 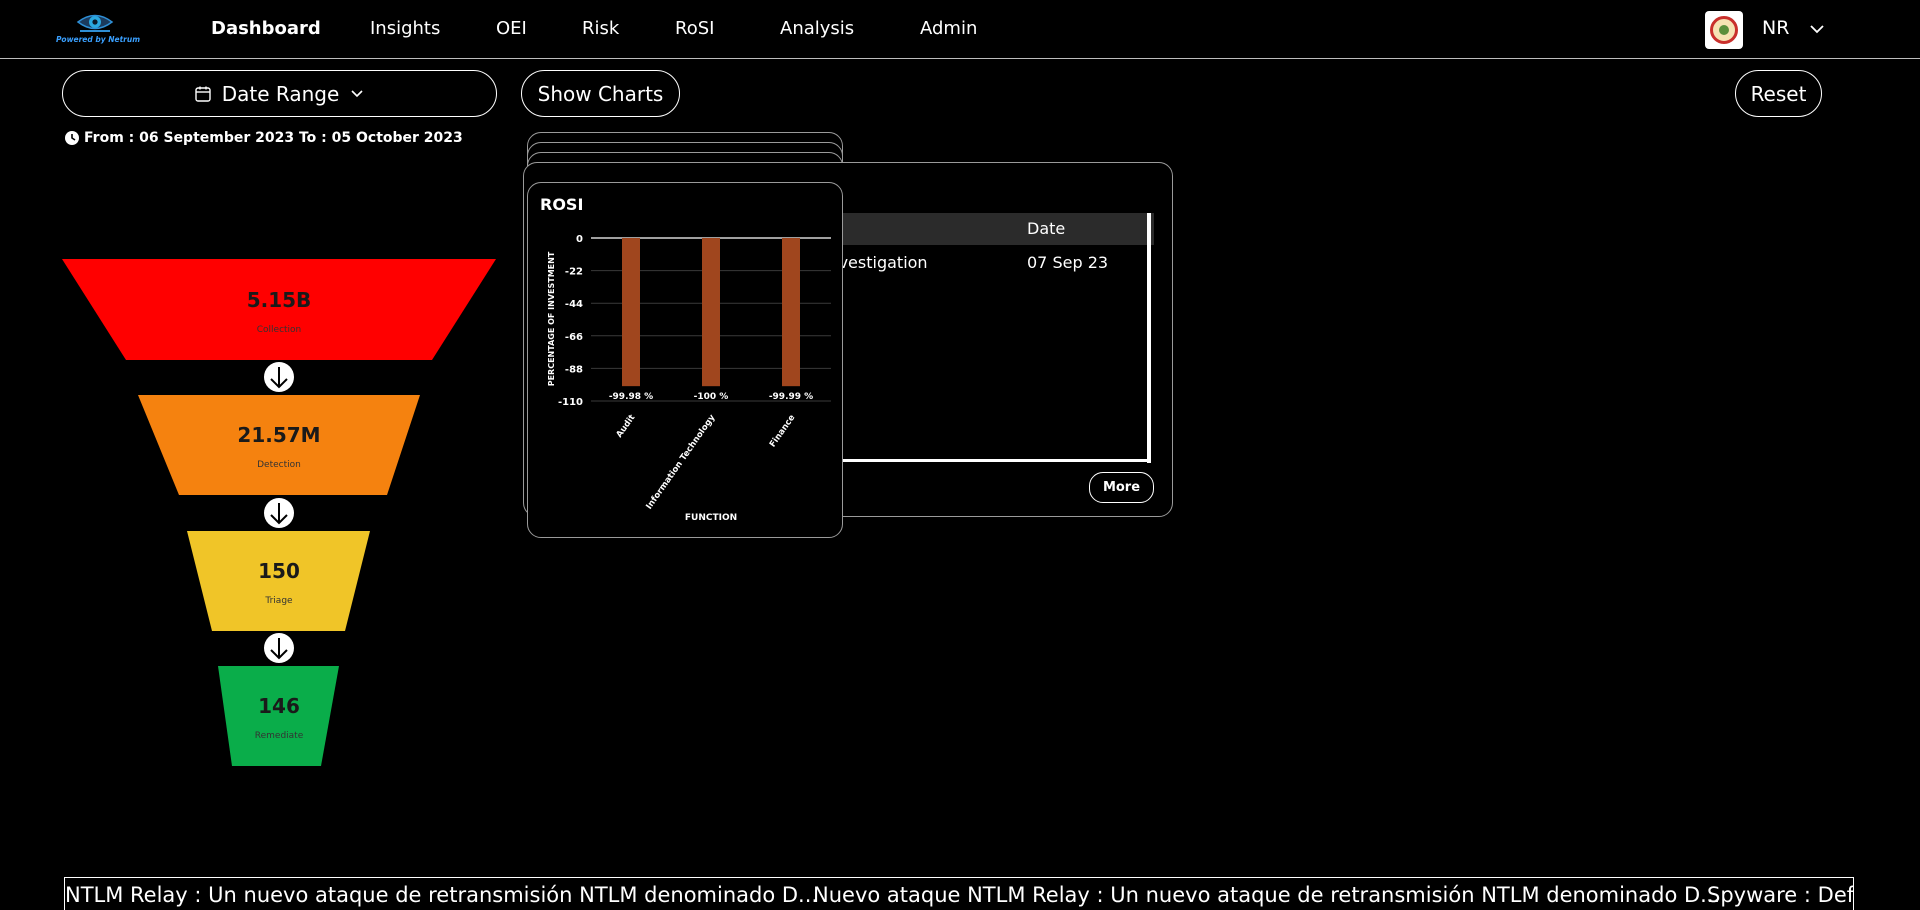 What do you see at coordinates (680, 462) in the screenshot?
I see `x-tick-label: Information Technology` at bounding box center [680, 462].